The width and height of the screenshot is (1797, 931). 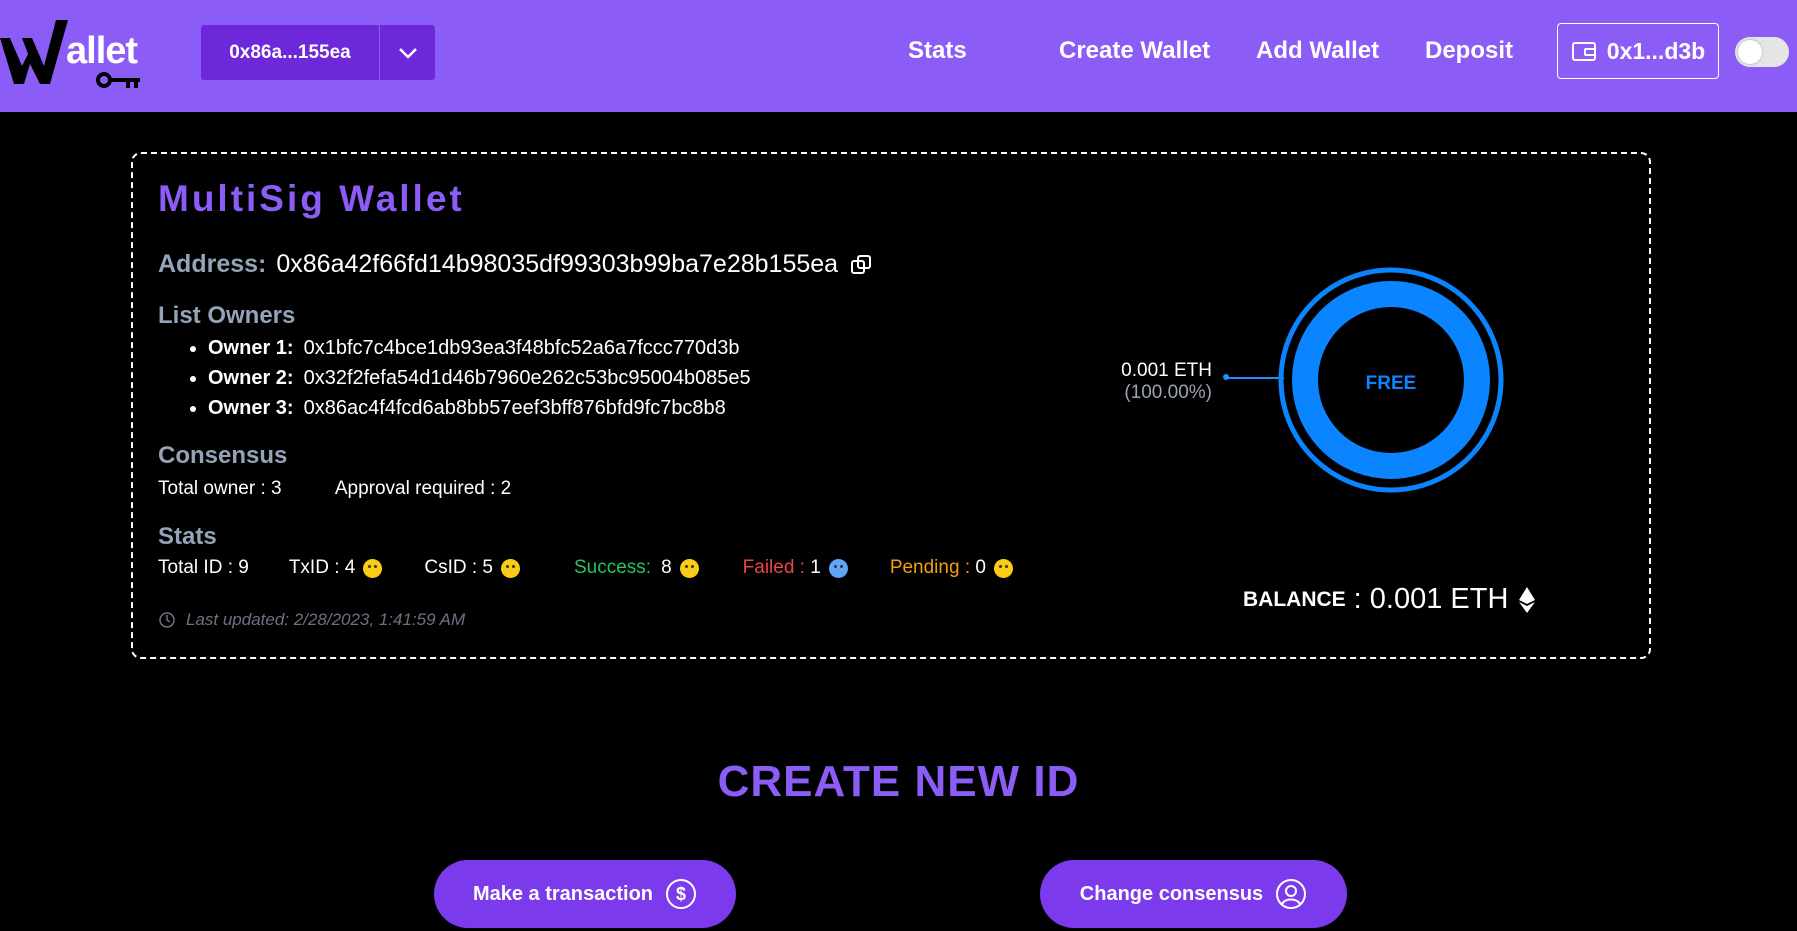 What do you see at coordinates (472, 568) in the screenshot?
I see `stat-csid: CsID : 5` at bounding box center [472, 568].